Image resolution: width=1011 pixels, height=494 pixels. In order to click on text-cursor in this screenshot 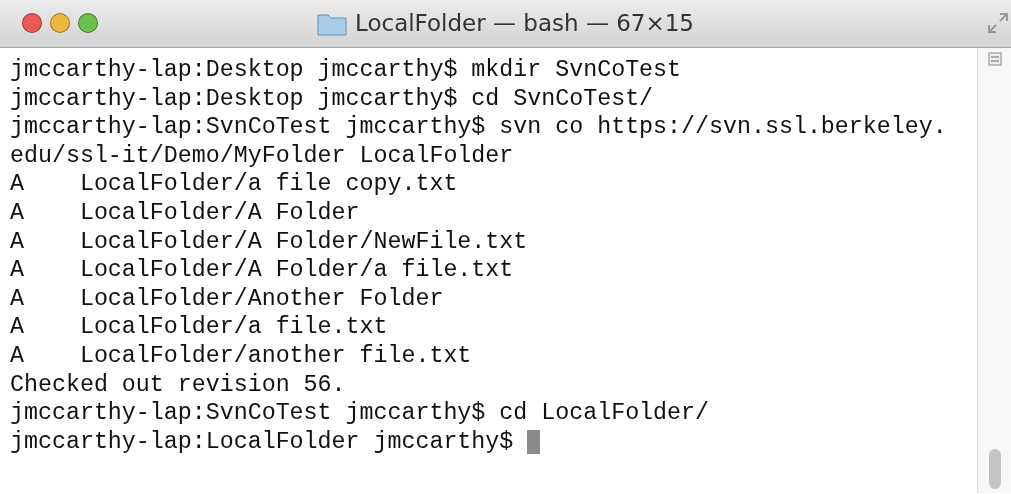, I will do `click(534, 442)`.